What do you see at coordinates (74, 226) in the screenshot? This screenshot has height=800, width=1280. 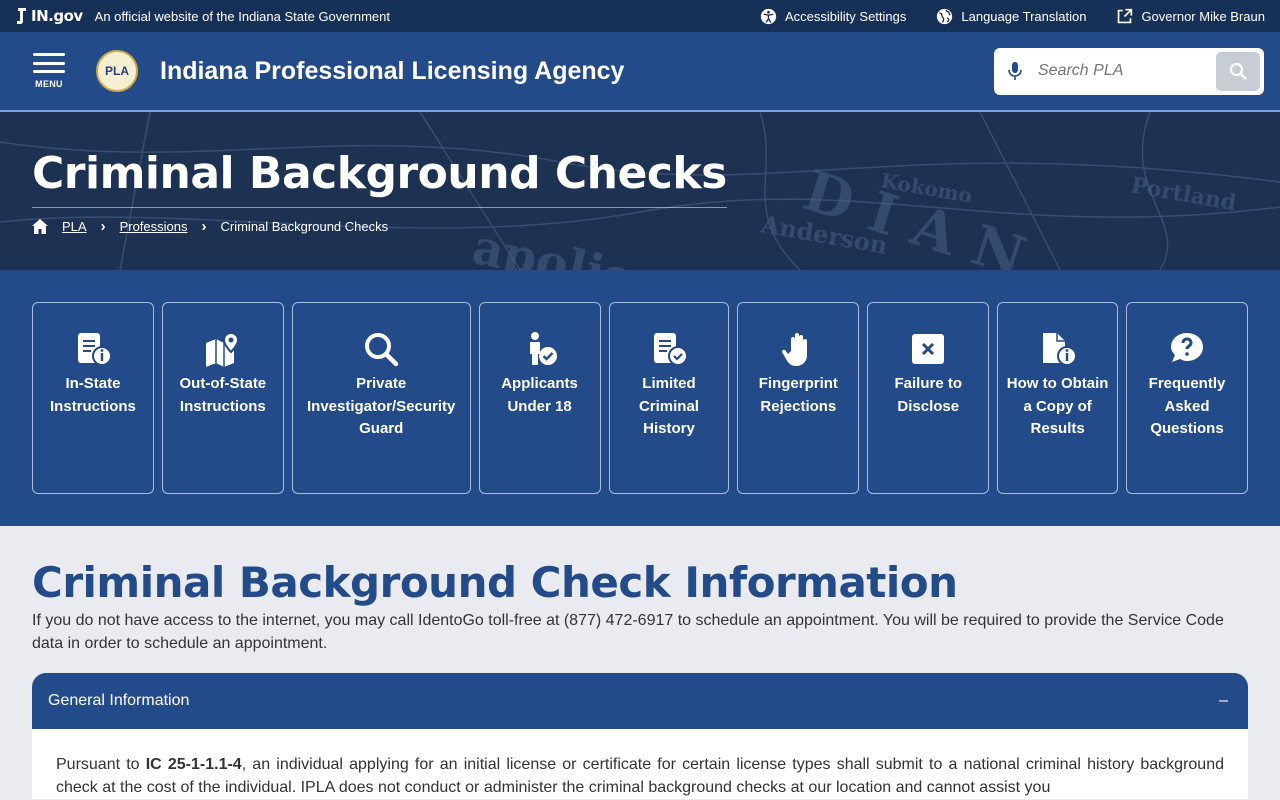 I see `breadcrumb-pla: PLA` at bounding box center [74, 226].